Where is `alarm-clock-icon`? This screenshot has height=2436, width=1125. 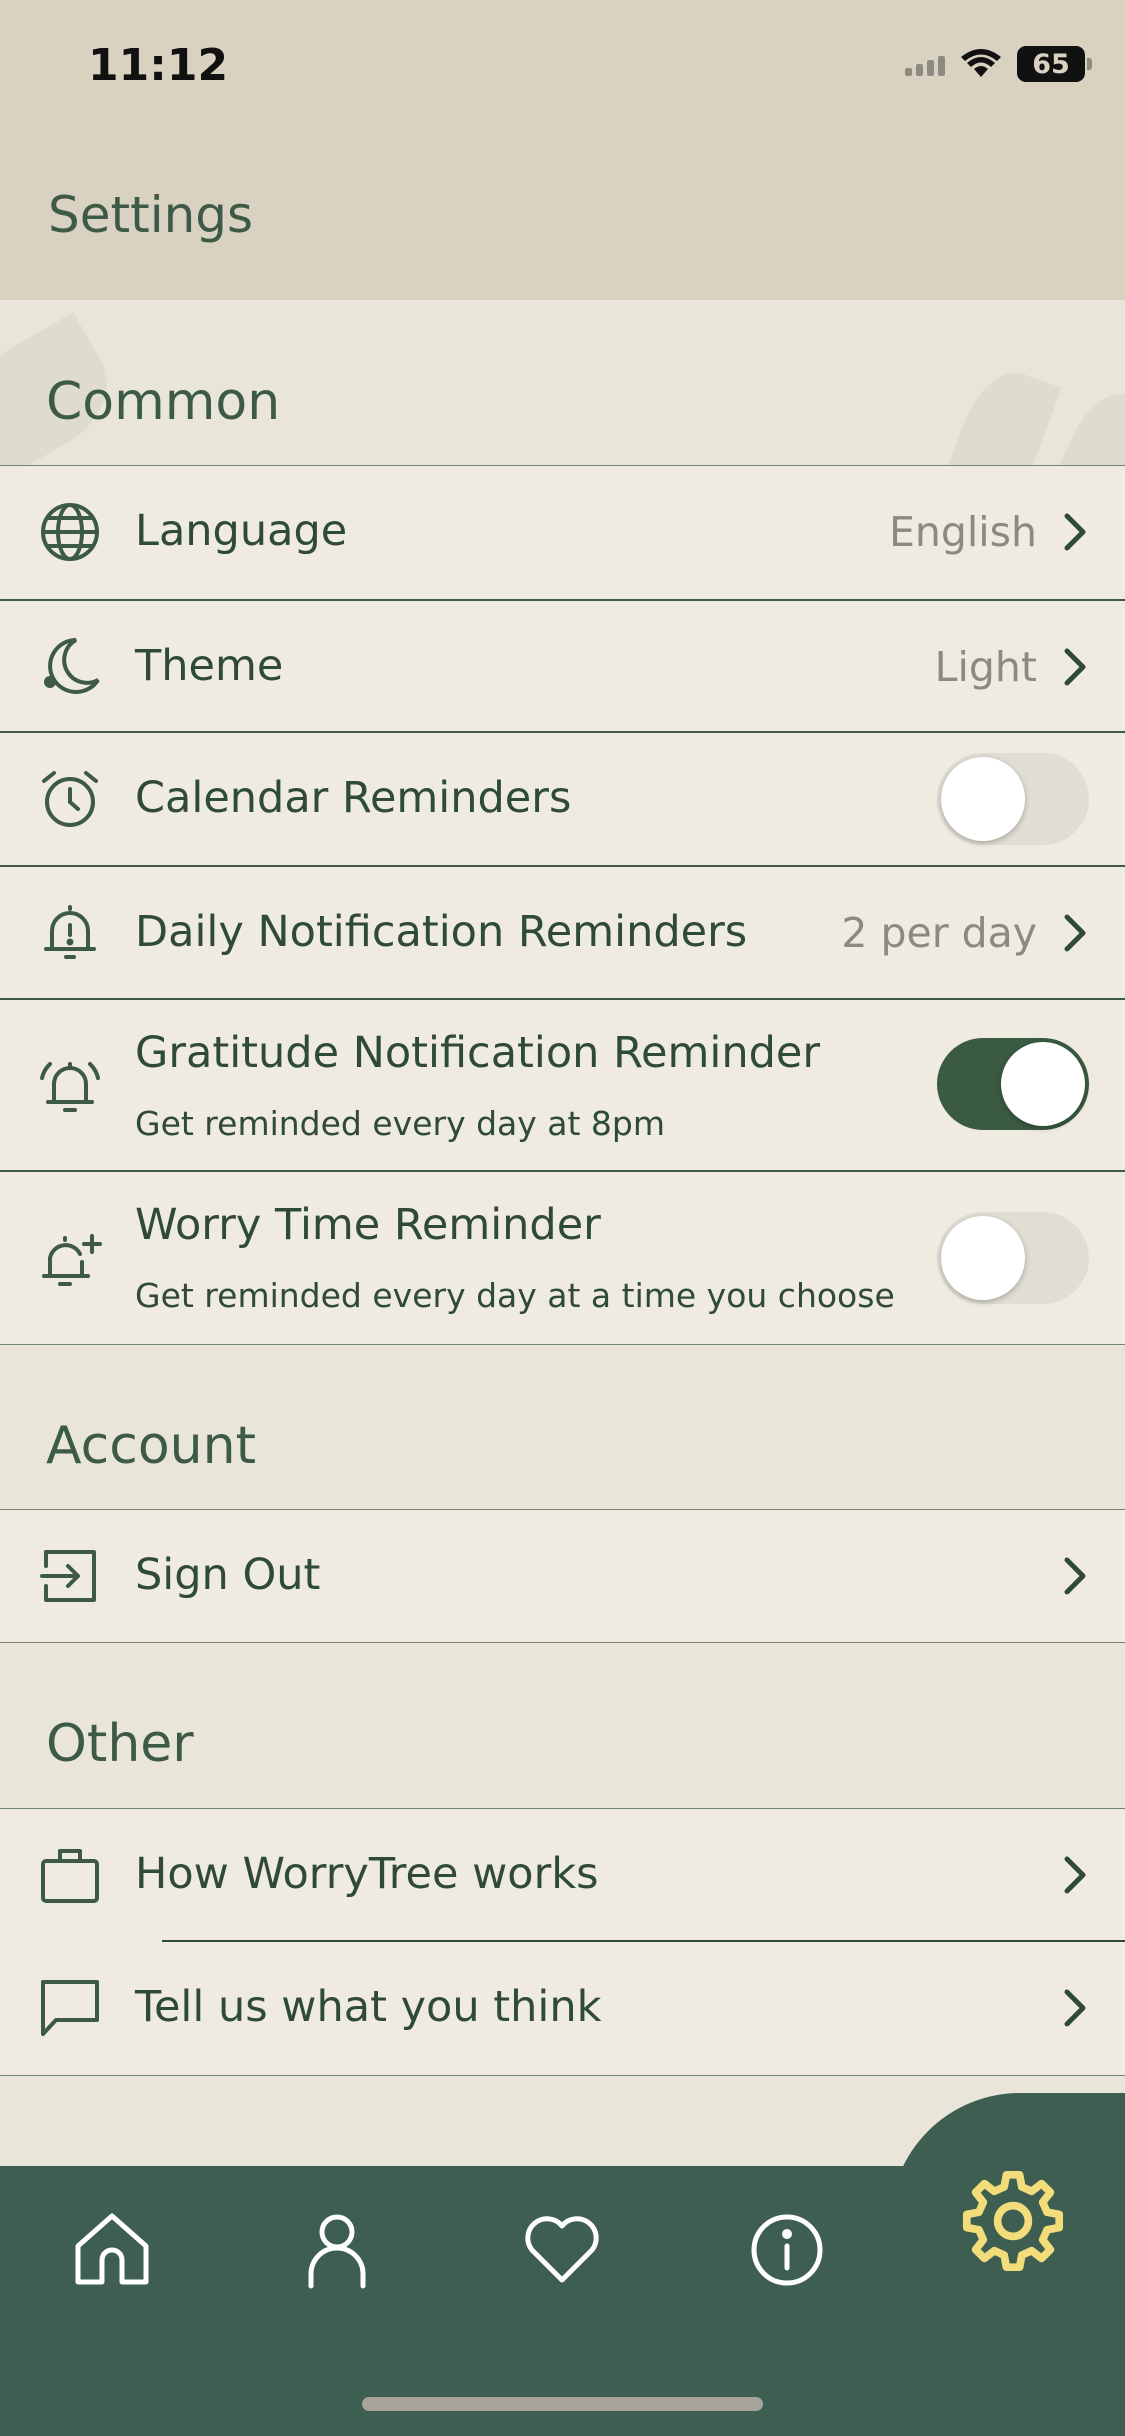
alarm-clock-icon is located at coordinates (70, 799).